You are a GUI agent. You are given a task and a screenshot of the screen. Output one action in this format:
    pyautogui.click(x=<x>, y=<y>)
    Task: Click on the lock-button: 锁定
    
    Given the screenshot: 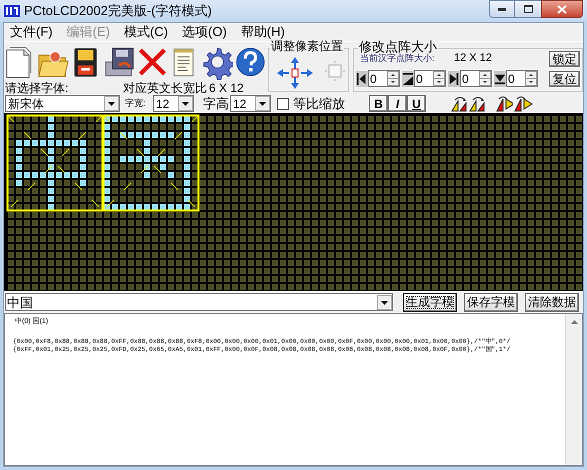 What is the action you would take?
    pyautogui.click(x=564, y=59)
    